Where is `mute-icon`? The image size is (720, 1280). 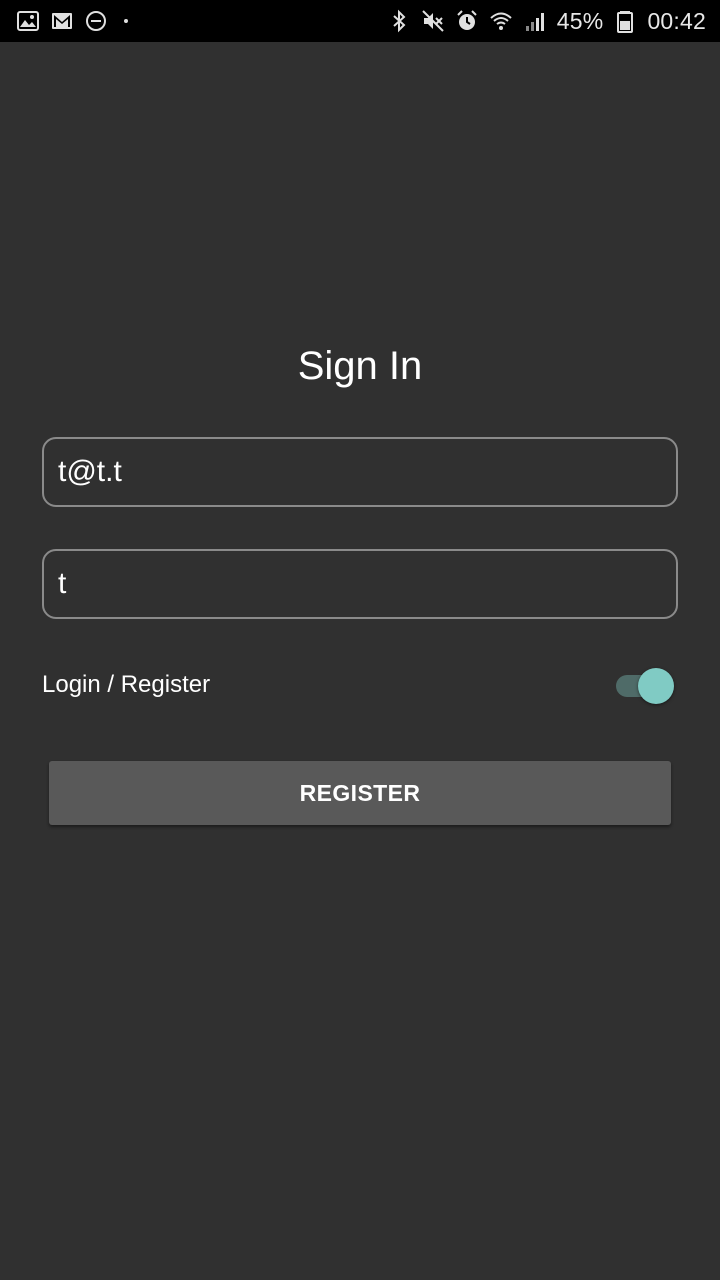
mute-icon is located at coordinates (433, 21).